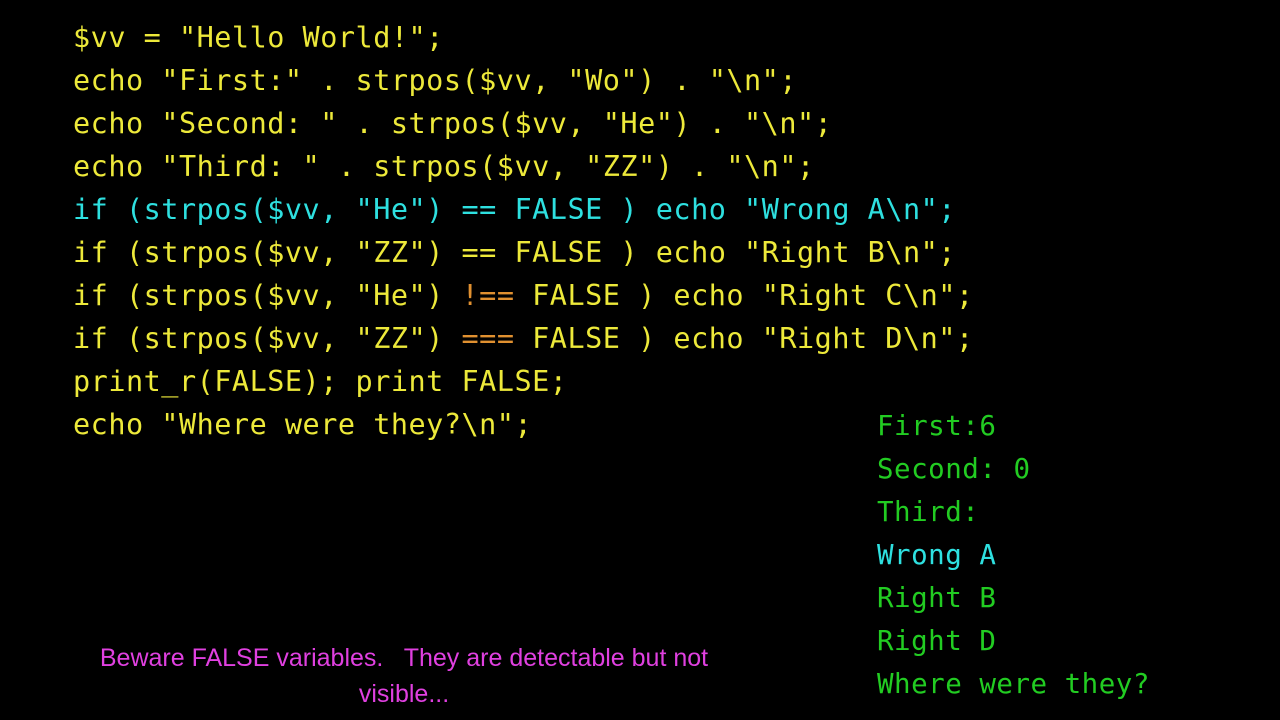 This screenshot has width=1280, height=720. I want to click on output-line: Second: 0, so click(954, 469).